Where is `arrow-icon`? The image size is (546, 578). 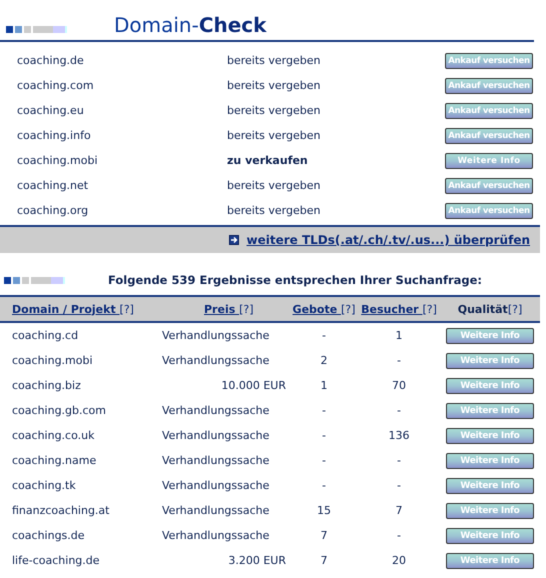 arrow-icon is located at coordinates (233, 240).